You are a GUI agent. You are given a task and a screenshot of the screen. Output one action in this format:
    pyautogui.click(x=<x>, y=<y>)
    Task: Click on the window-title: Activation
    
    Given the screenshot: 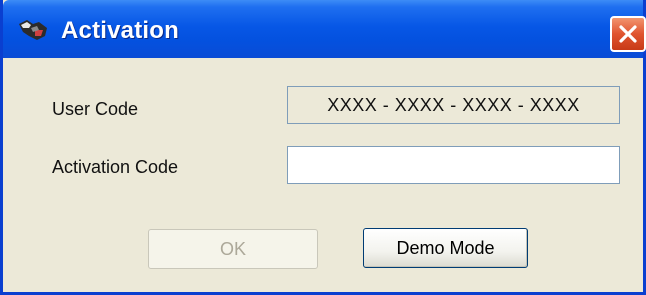 What is the action you would take?
    pyautogui.click(x=120, y=30)
    